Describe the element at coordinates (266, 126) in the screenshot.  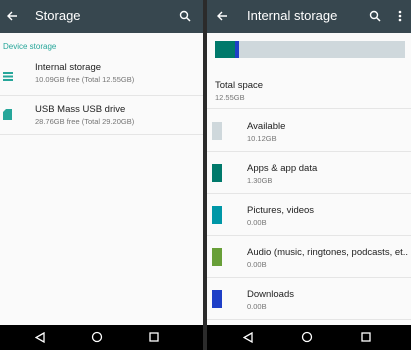
I see `category-title: Available` at that location.